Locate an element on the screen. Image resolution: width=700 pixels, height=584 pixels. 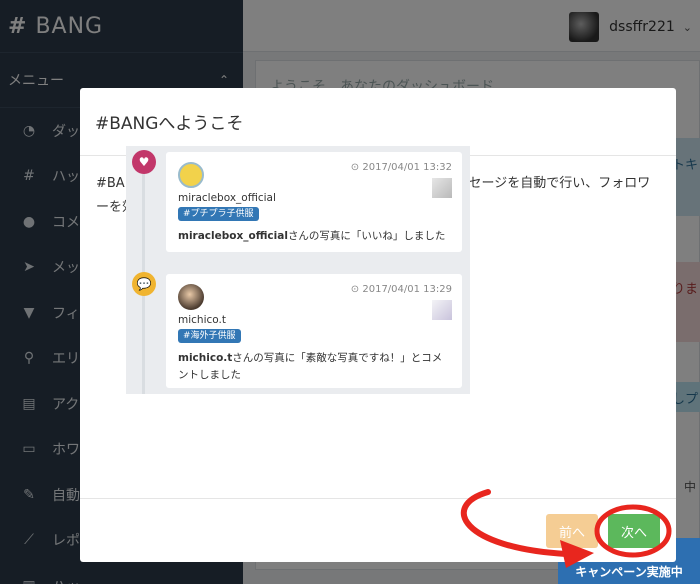
heart-icon: ♥ is located at coordinates (144, 162).